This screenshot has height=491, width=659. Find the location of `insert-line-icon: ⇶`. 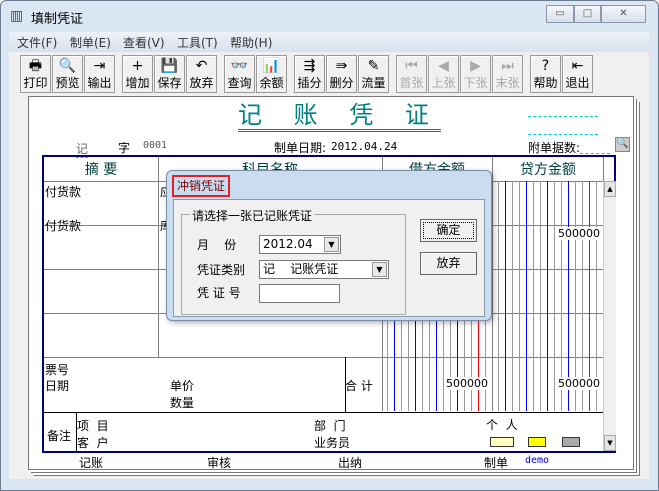

insert-line-icon: ⇶ is located at coordinates (309, 66).